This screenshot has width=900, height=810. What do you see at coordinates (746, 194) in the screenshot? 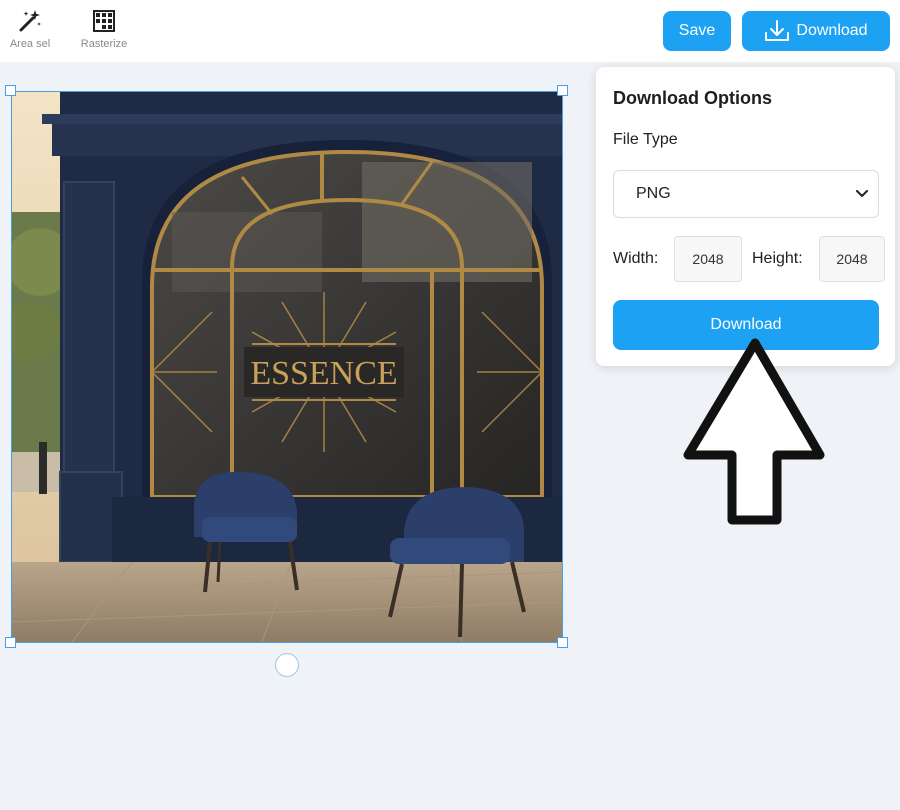
I see `file-type-select: PNG` at bounding box center [746, 194].